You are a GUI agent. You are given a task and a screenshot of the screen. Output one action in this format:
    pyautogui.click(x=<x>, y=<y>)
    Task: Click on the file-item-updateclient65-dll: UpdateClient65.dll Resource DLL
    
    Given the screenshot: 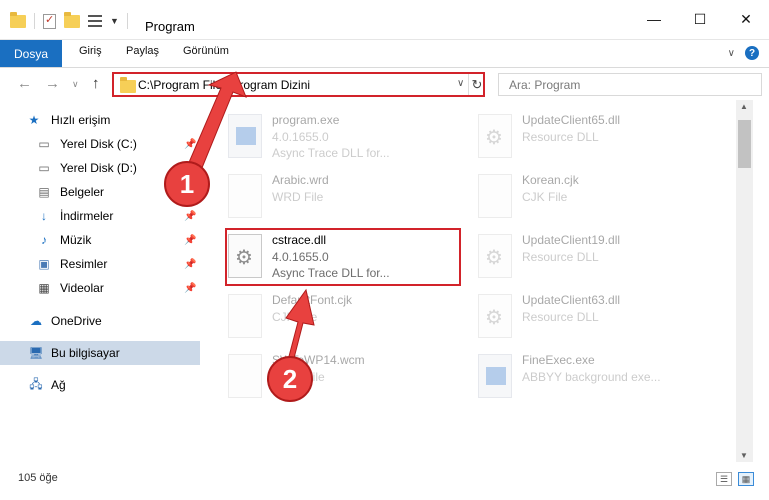 What is the action you would take?
    pyautogui.click(x=570, y=138)
    